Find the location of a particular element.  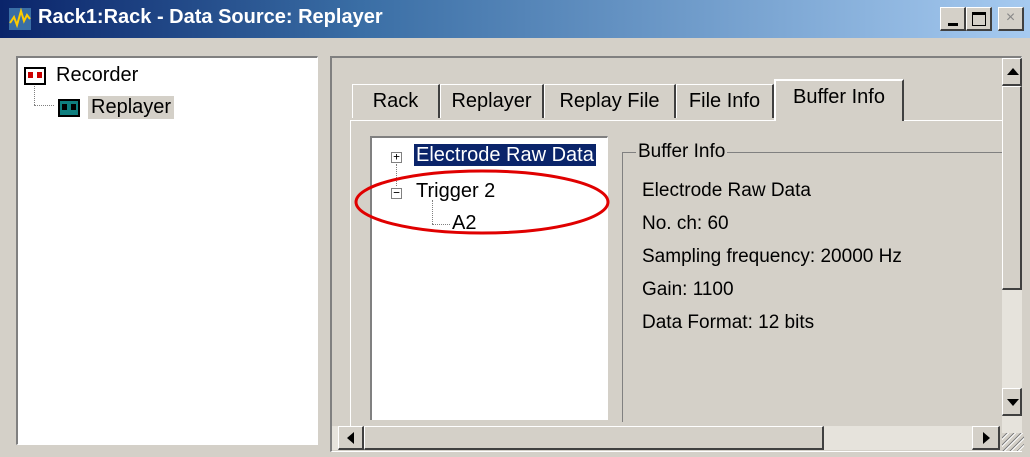

resize-grip-icon is located at coordinates (1013, 442).